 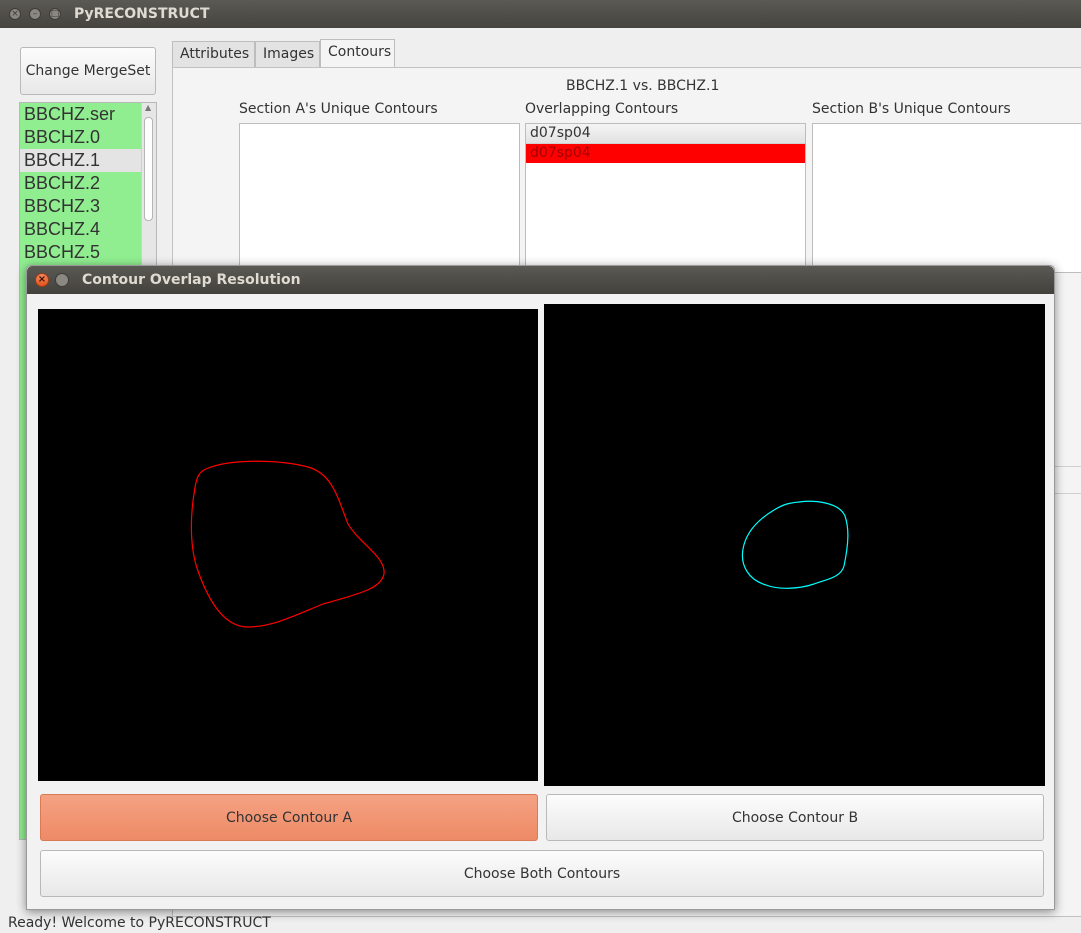 I want to click on choose-contour-a-button: Choose Contour A, so click(x=289, y=817).